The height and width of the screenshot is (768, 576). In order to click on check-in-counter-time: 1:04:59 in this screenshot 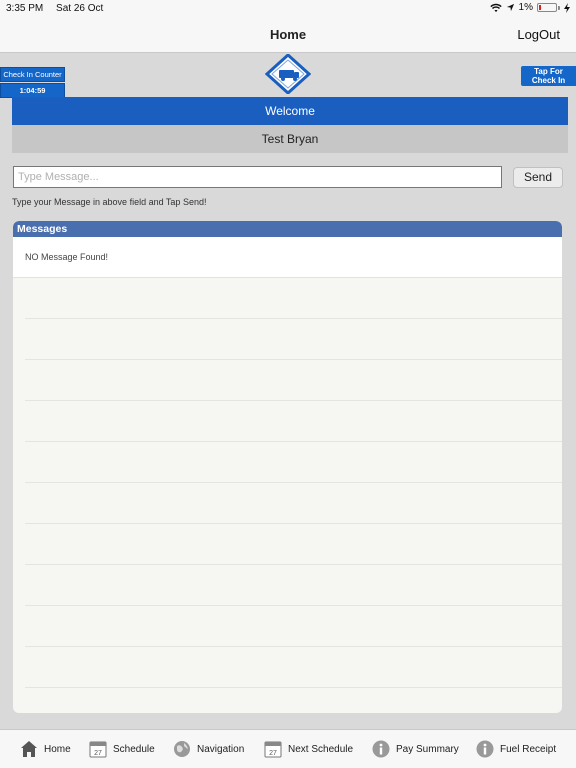, I will do `click(32, 90)`.